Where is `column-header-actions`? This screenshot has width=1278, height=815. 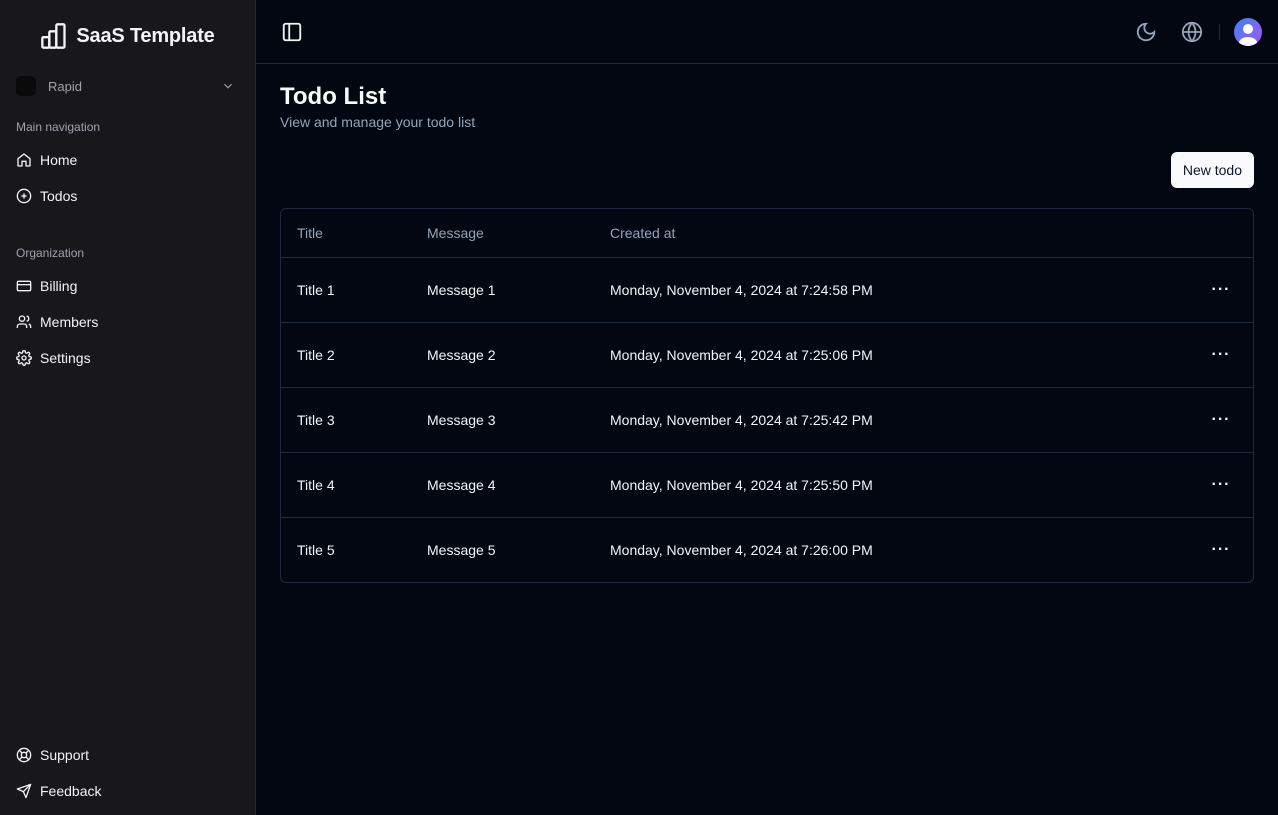 column-header-actions is located at coordinates (1221, 233).